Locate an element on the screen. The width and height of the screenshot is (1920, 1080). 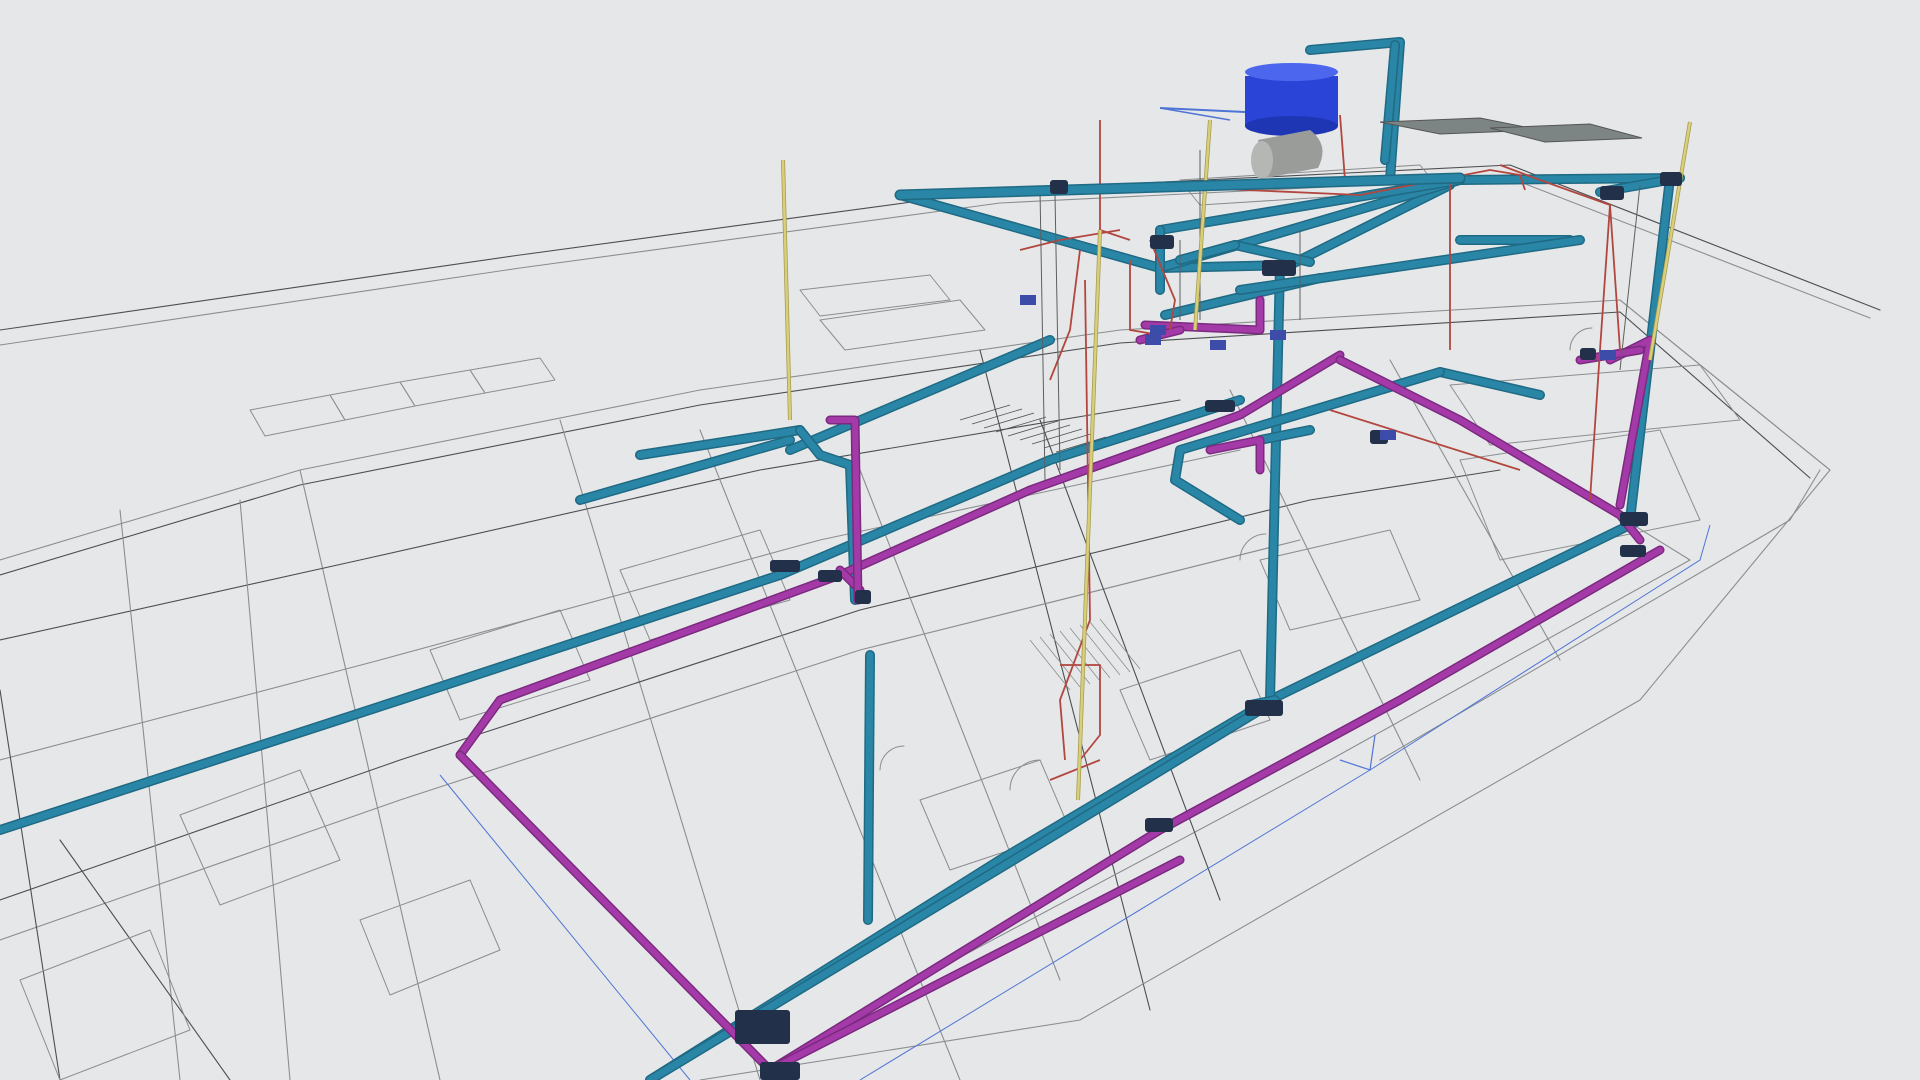
water-tank-base is located at coordinates (1291, 126).